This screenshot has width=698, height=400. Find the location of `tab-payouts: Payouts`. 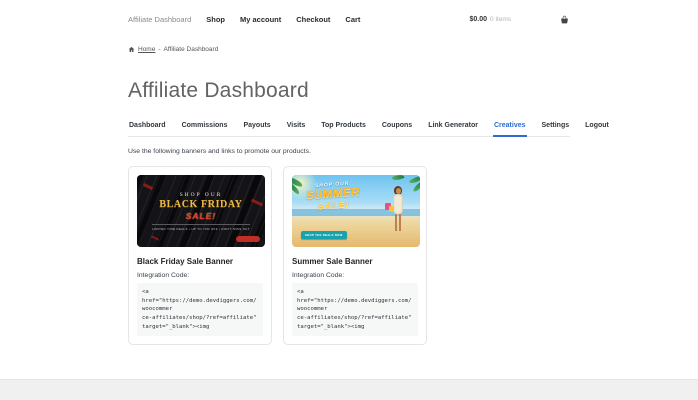

tab-payouts: Payouts is located at coordinates (256, 127).